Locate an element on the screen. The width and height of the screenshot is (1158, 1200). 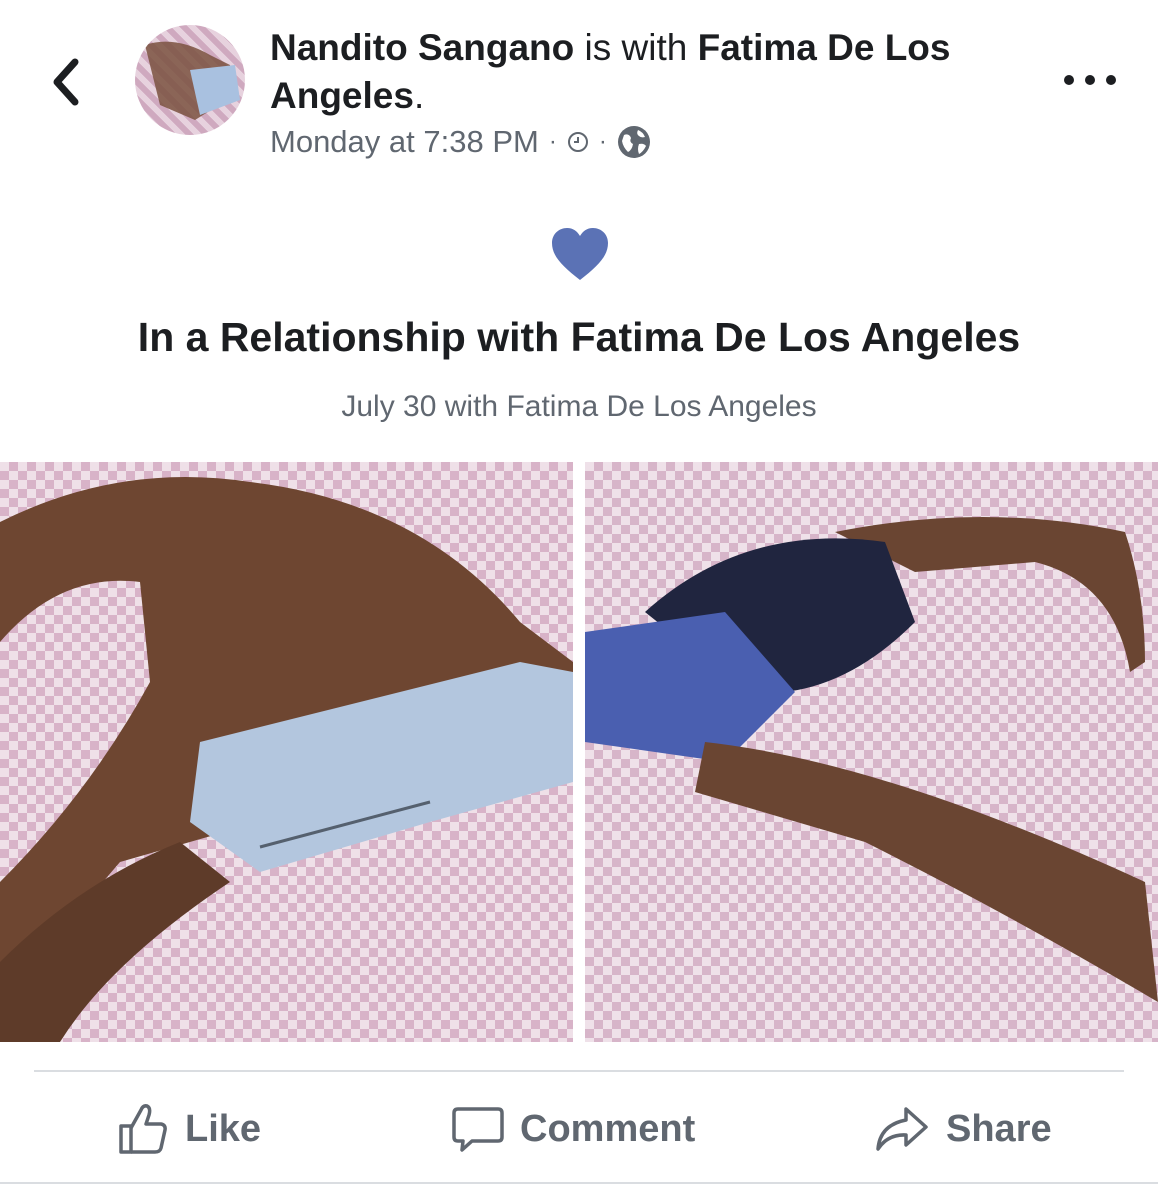
avatar-photo is located at coordinates (192, 80).